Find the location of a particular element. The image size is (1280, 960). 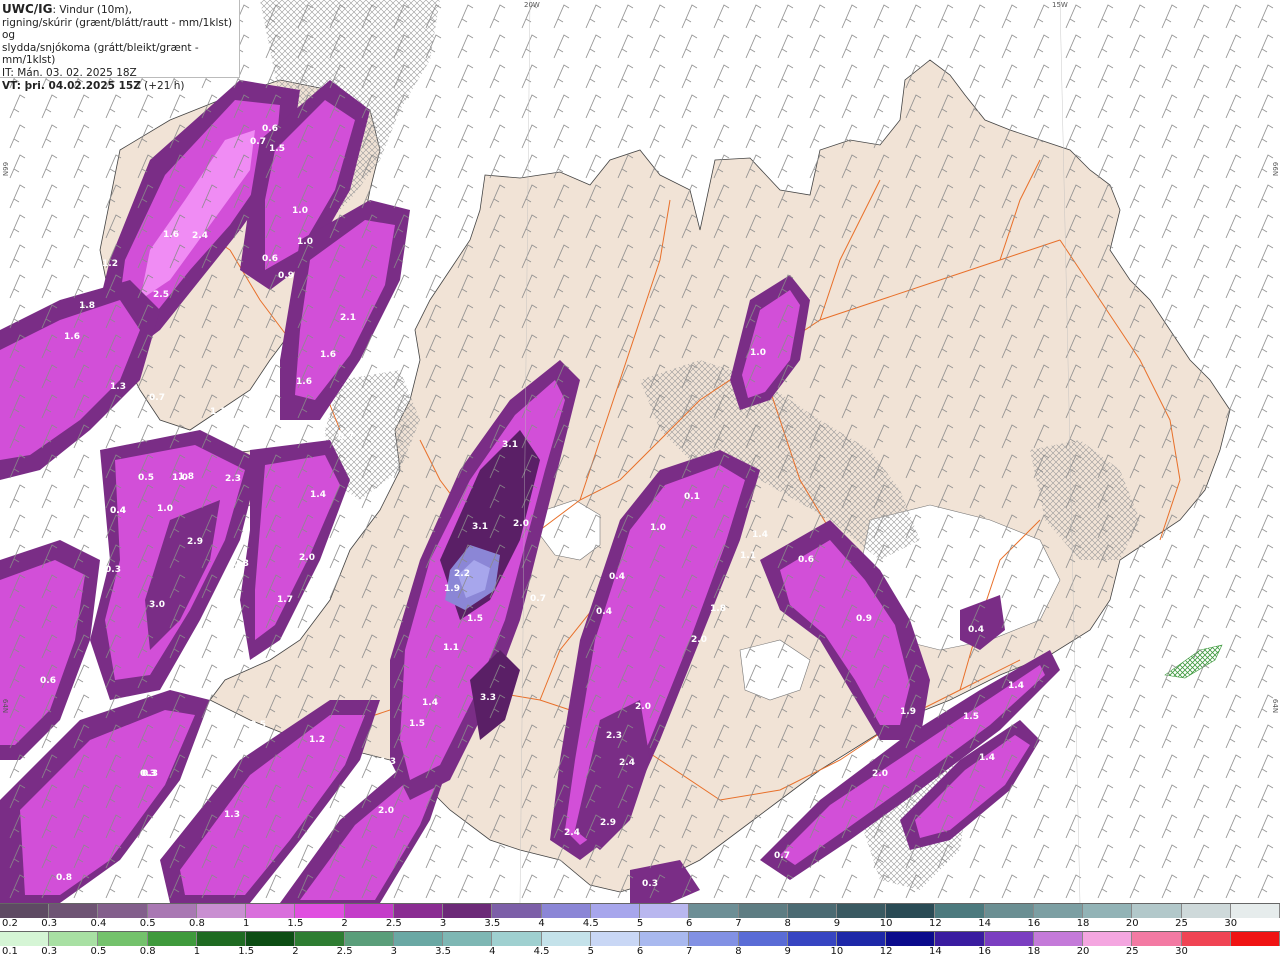

lat-label-64n-right: 64N is located at coordinates (1275, 706).